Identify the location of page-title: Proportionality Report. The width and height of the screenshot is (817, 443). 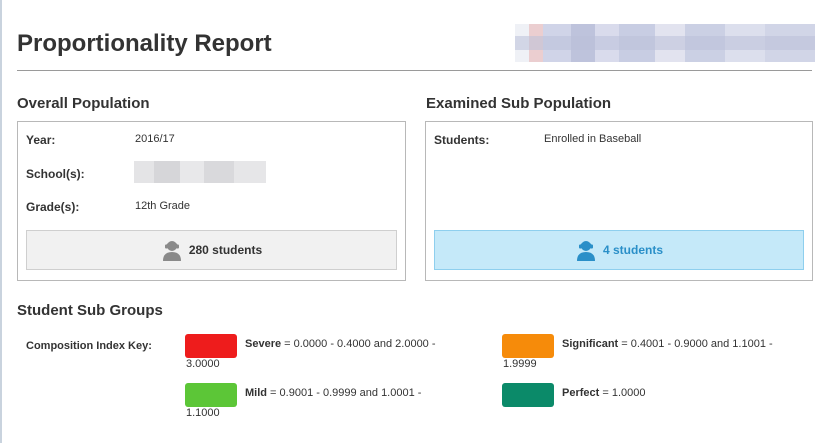
(144, 43).